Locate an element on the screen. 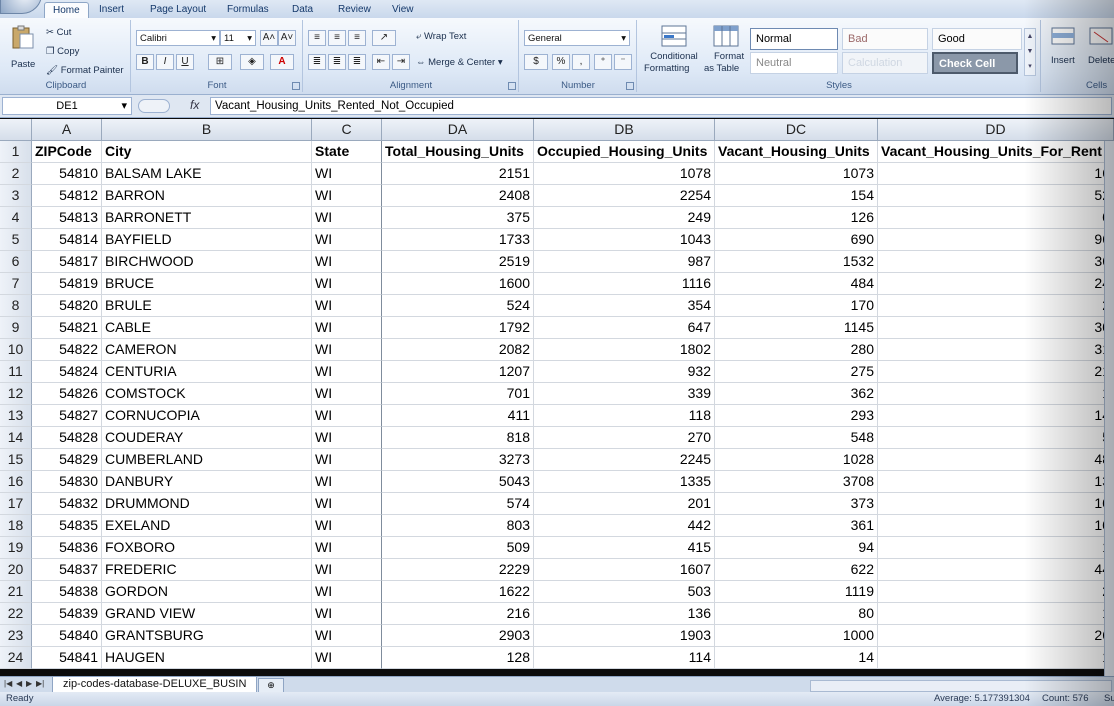  cell-total-housing-units: 2082 is located at coordinates (458, 350).